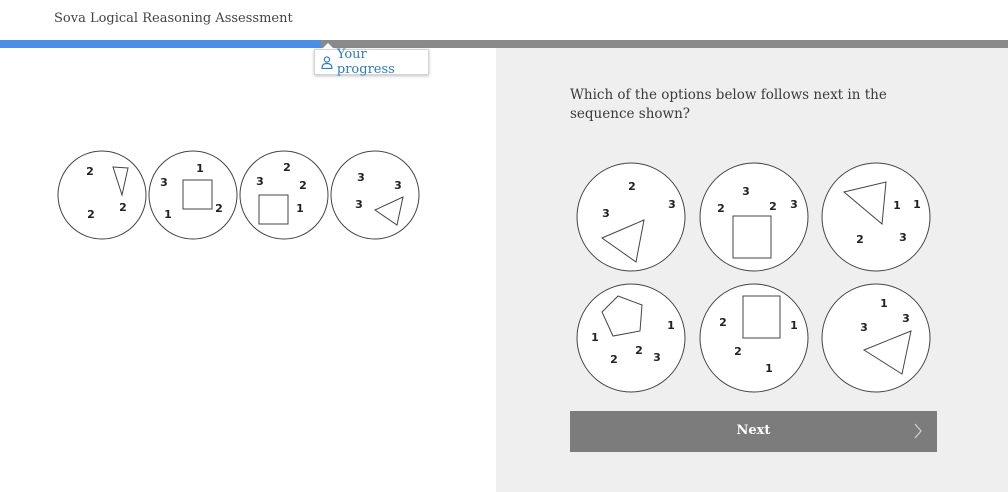  Describe the element at coordinates (160, 44) in the screenshot. I see `progress-bar-fill` at that location.